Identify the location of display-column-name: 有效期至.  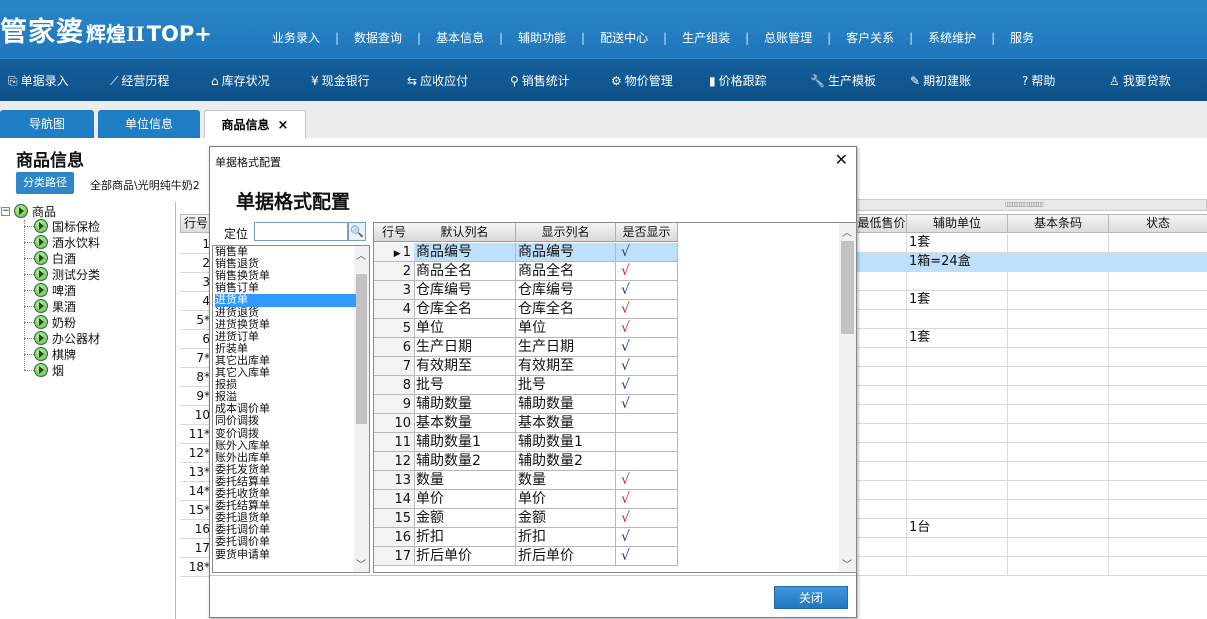
(566, 366).